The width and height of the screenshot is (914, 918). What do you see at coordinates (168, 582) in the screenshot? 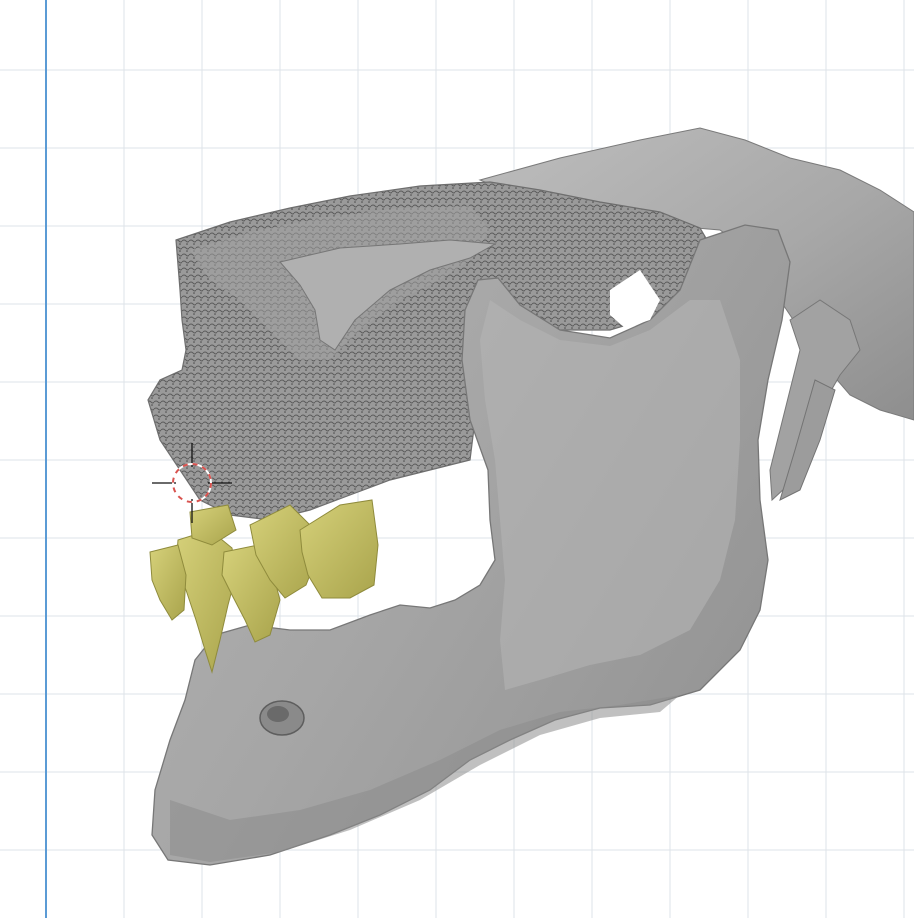
I see `incisor-tooth` at bounding box center [168, 582].